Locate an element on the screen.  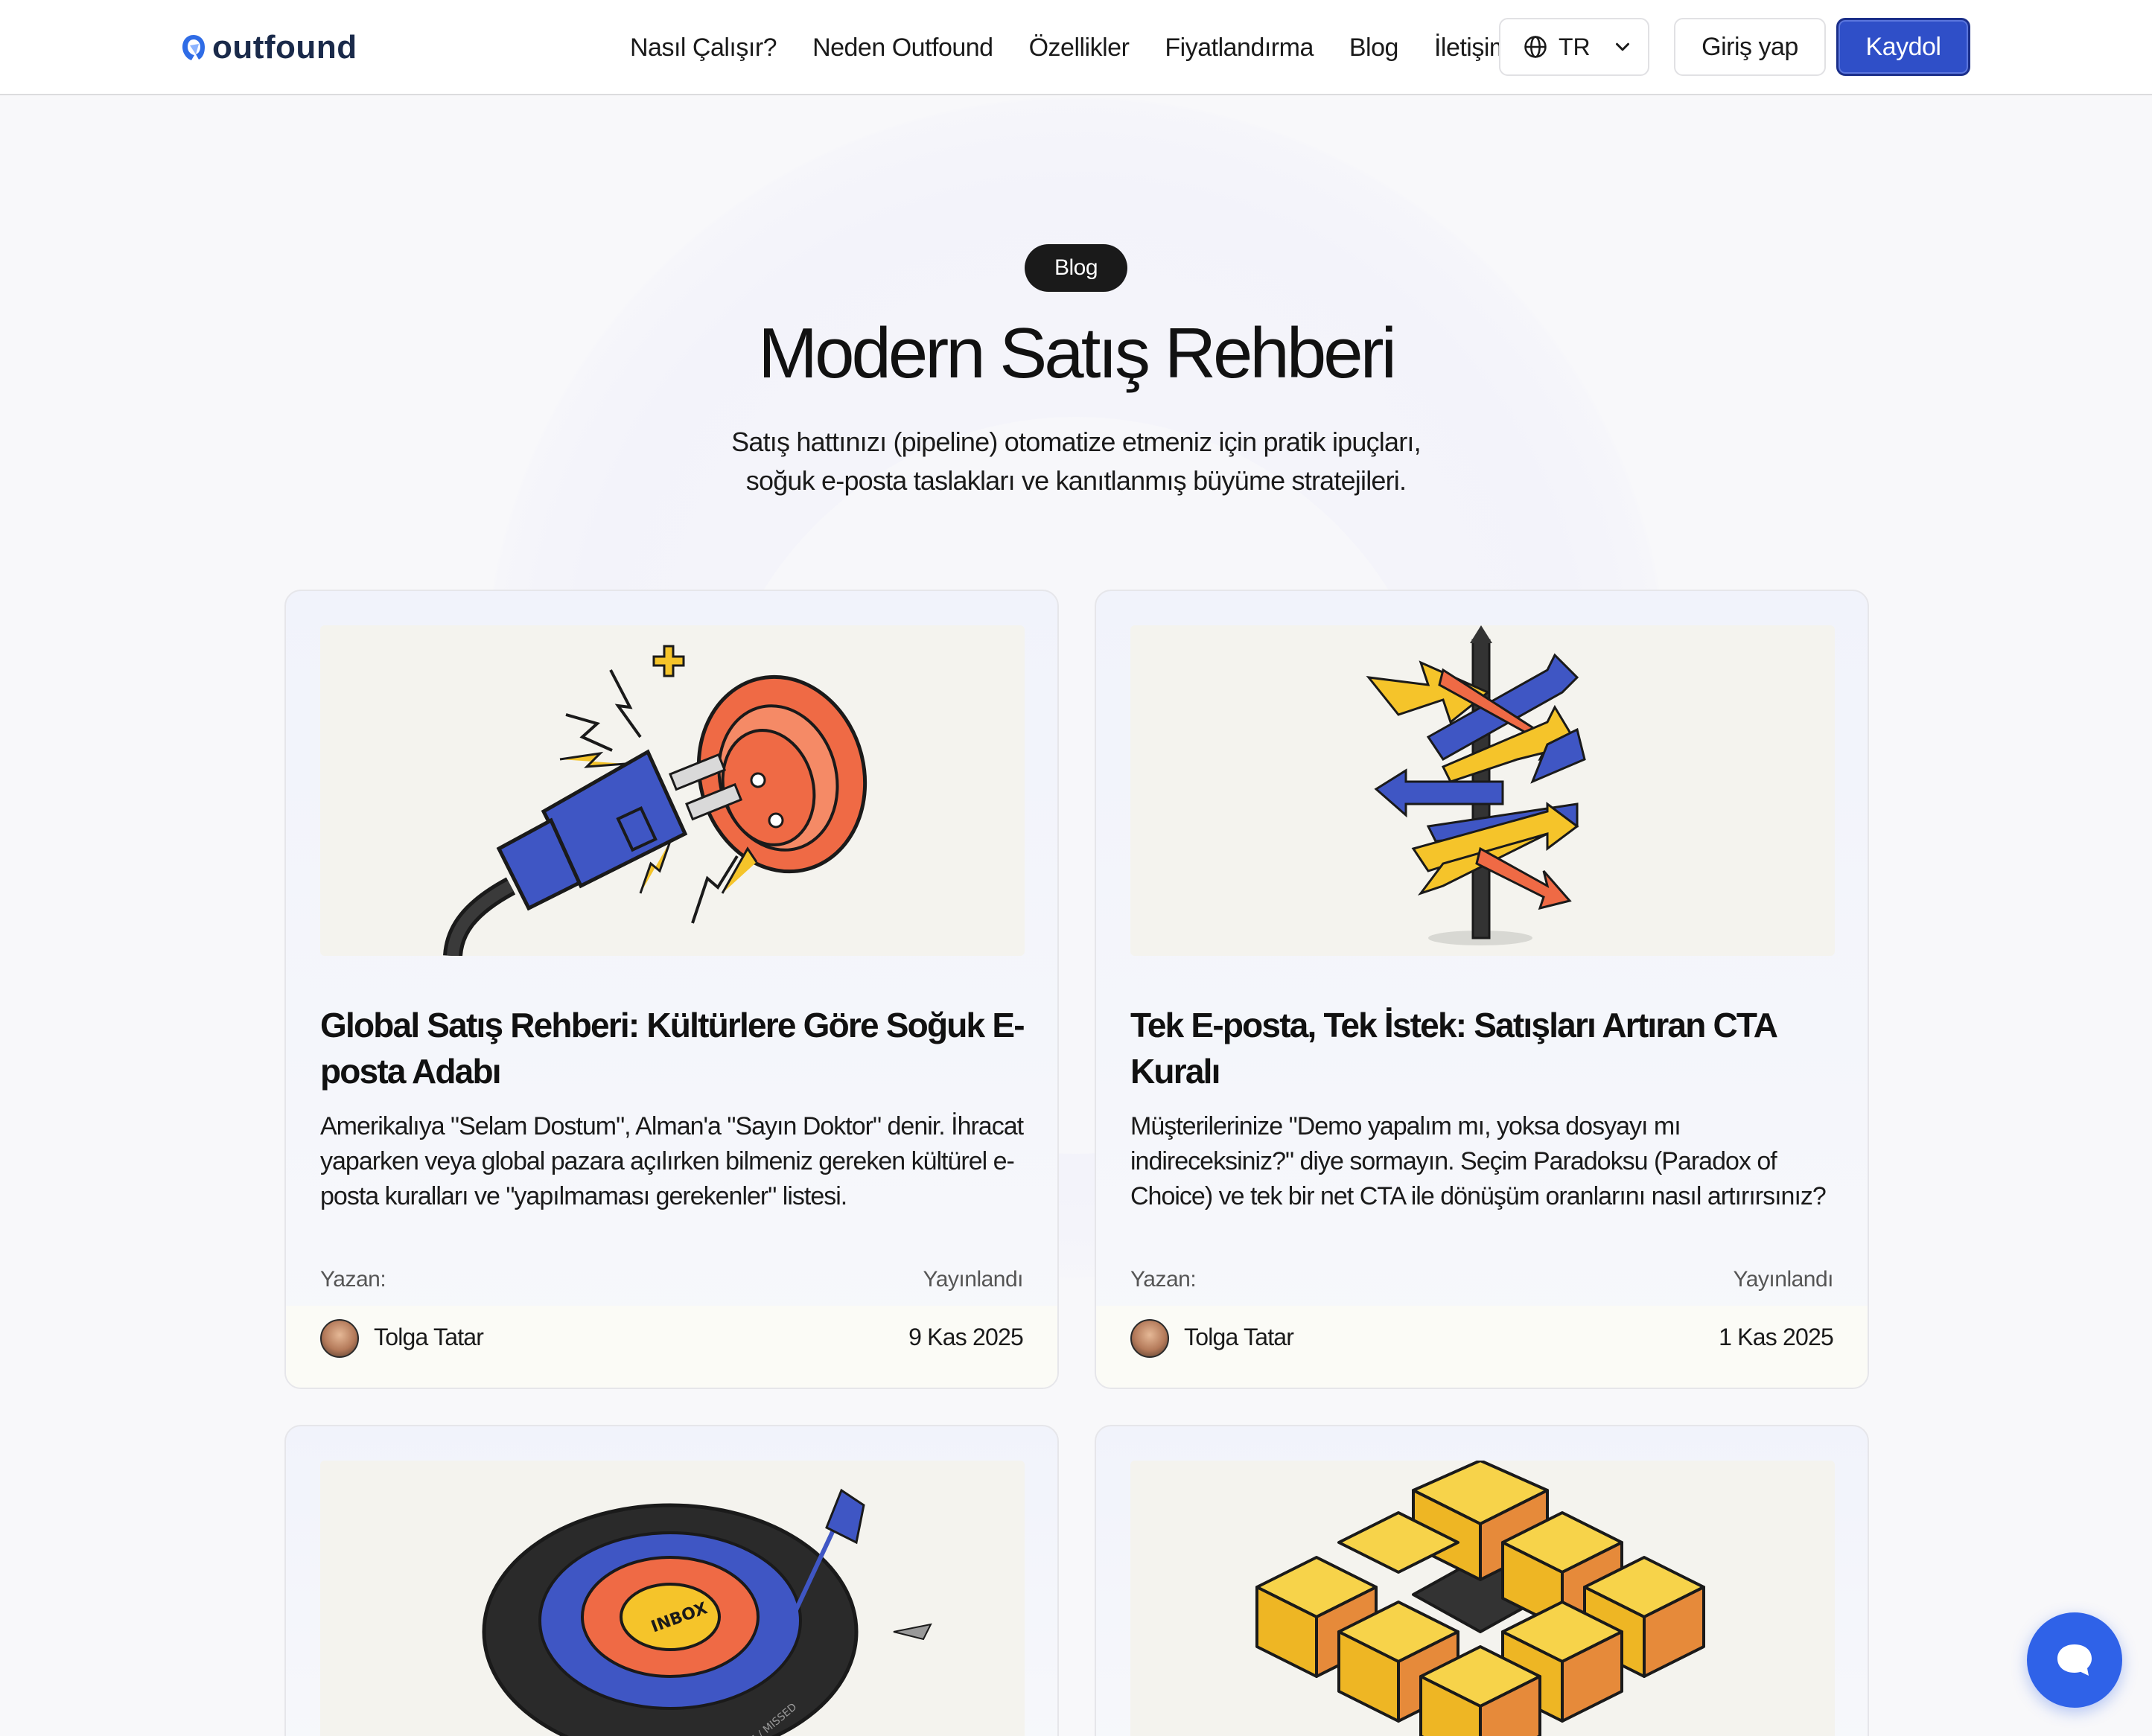
post-date: 9 Kas 2025 is located at coordinates (966, 1337).